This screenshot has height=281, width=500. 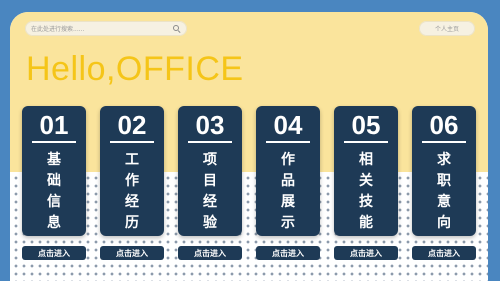 What do you see at coordinates (132, 125) in the screenshot?
I see `card-number: 02` at bounding box center [132, 125].